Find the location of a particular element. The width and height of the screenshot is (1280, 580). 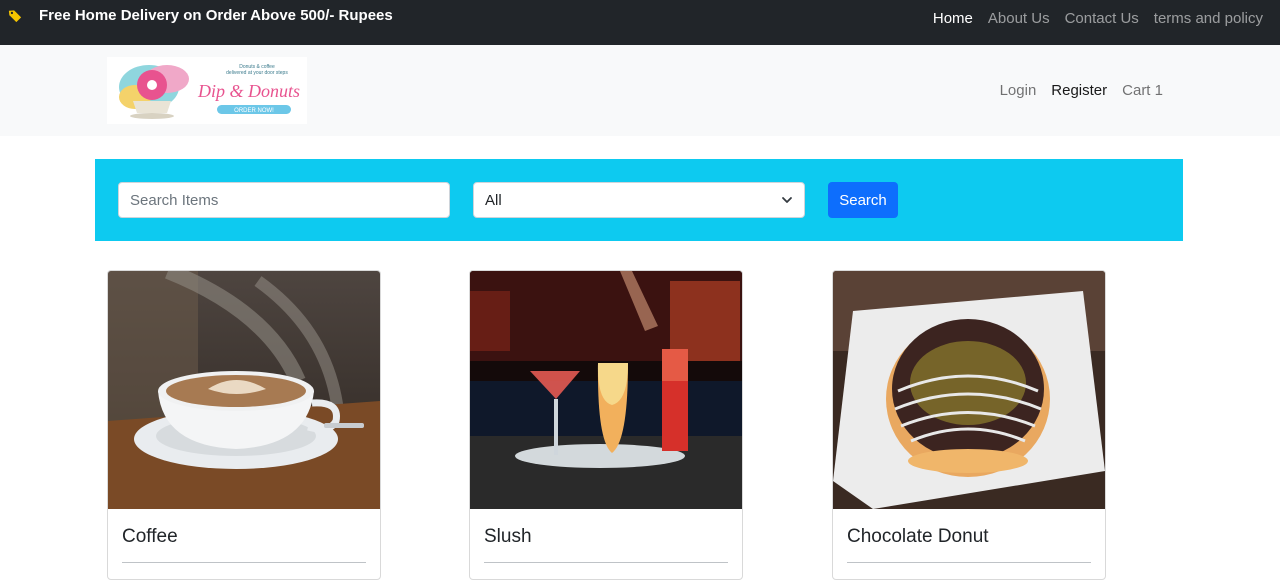

search-button: Search is located at coordinates (863, 200).